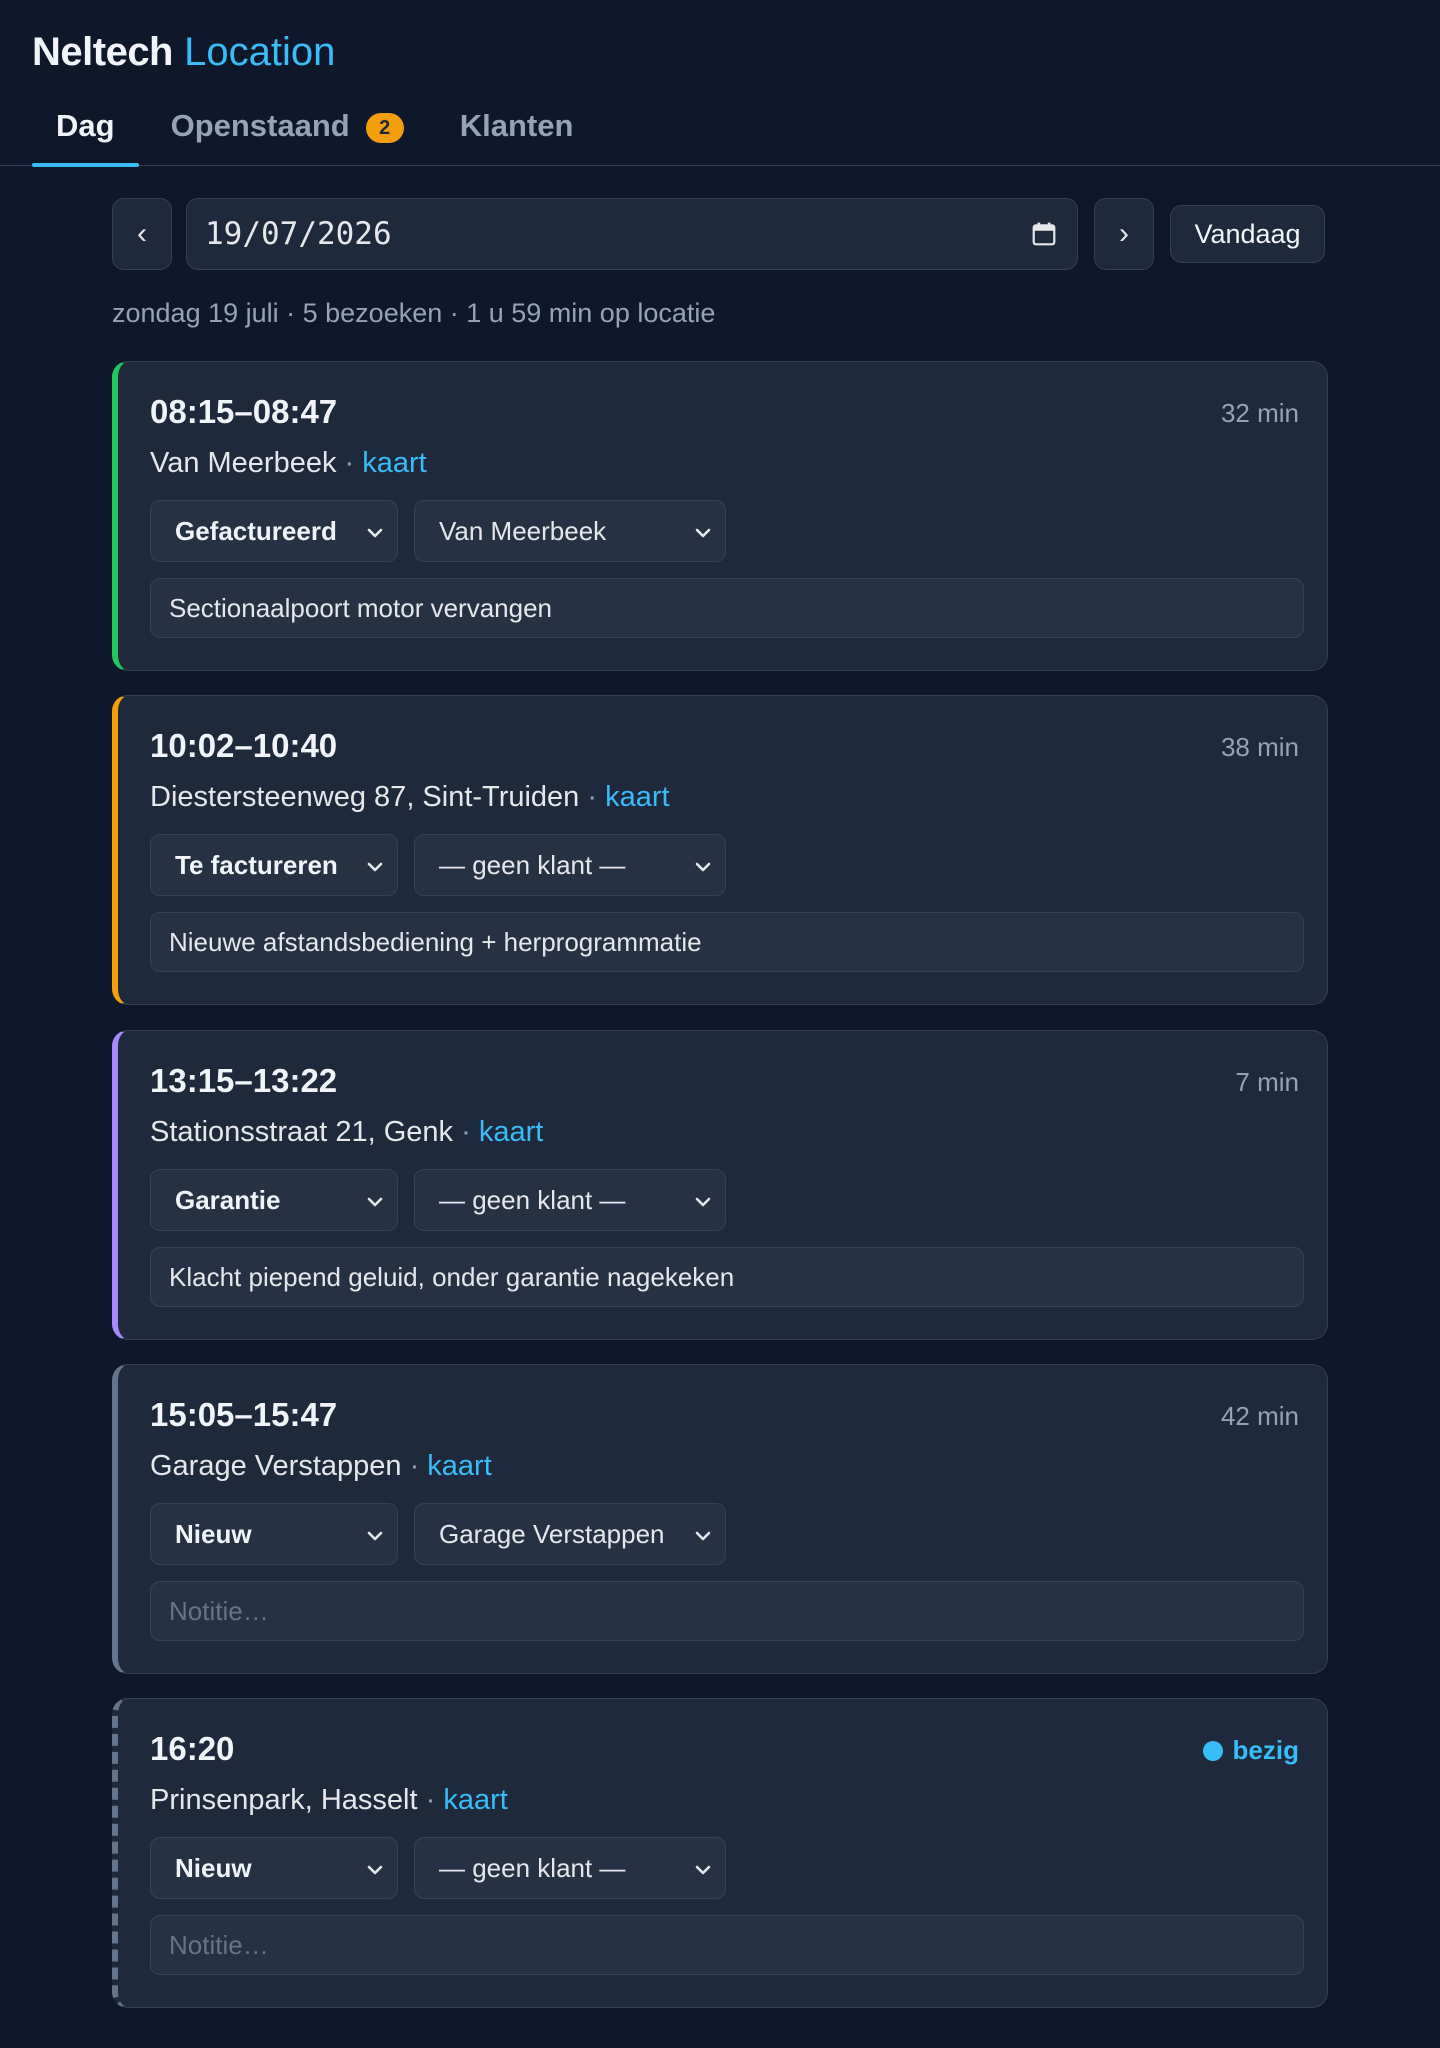  Describe the element at coordinates (724, 463) in the screenshot. I see `visit-location: Van Meerbeek · kaart` at that location.